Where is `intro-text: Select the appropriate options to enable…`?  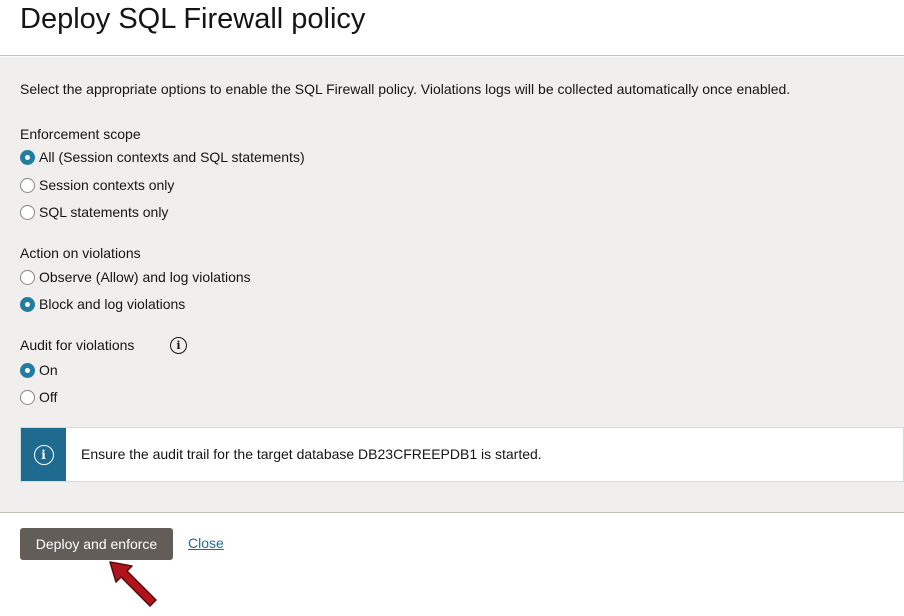
intro-text: Select the appropriate options to enable… is located at coordinates (405, 89).